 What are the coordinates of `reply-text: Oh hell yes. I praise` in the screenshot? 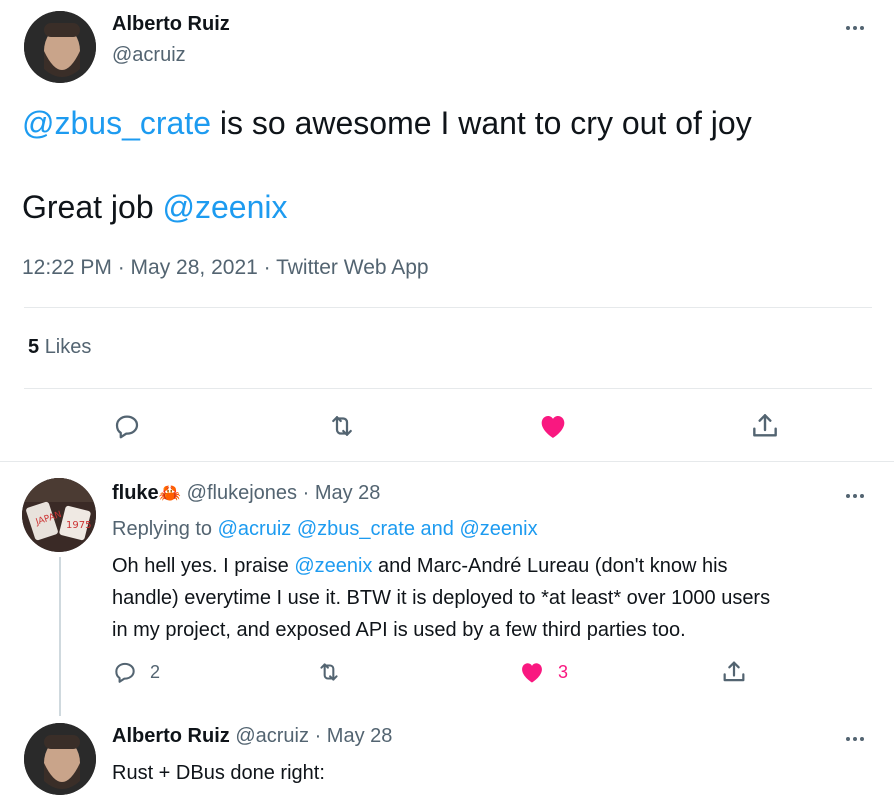 It's located at (203, 566).